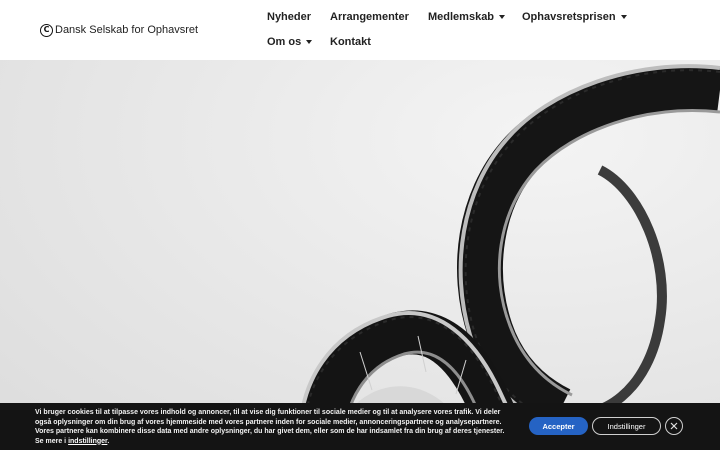 The image size is (720, 450). I want to click on nav-label: Nyheder, so click(289, 17).